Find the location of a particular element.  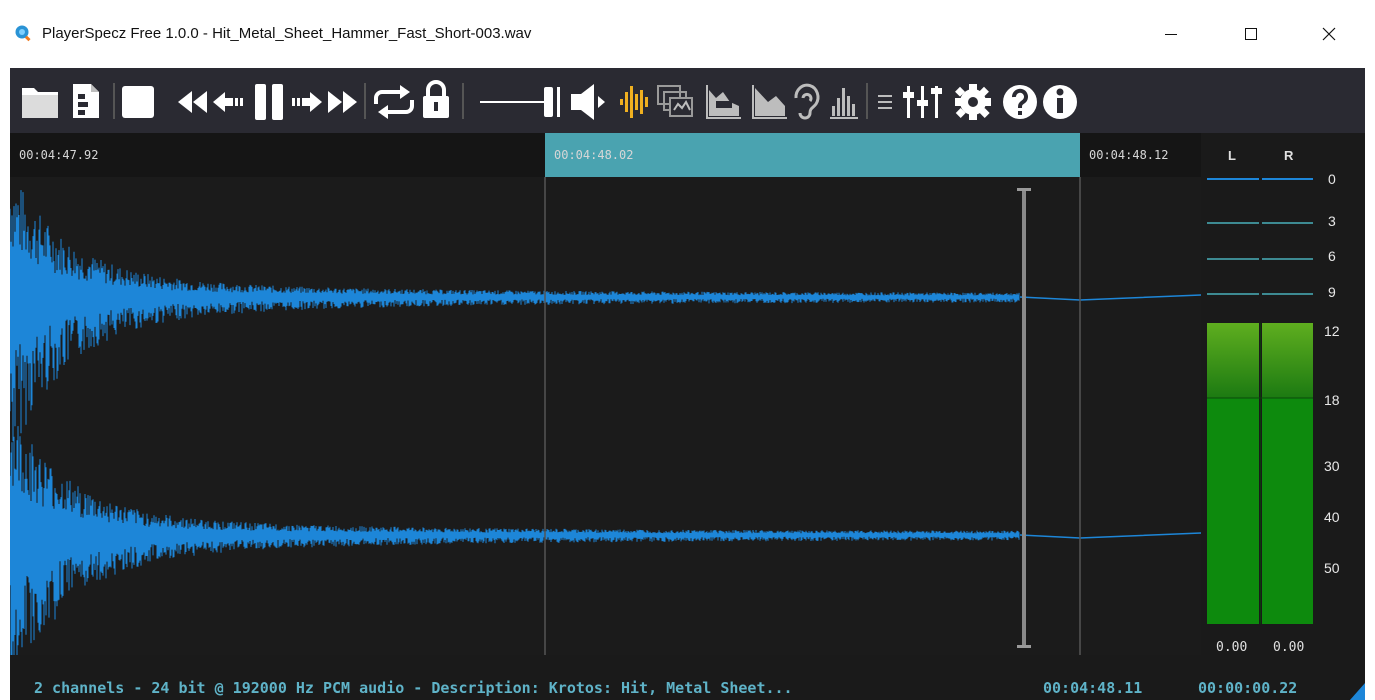

timeline-selection-time: 00:04:48.02 is located at coordinates (594, 155).